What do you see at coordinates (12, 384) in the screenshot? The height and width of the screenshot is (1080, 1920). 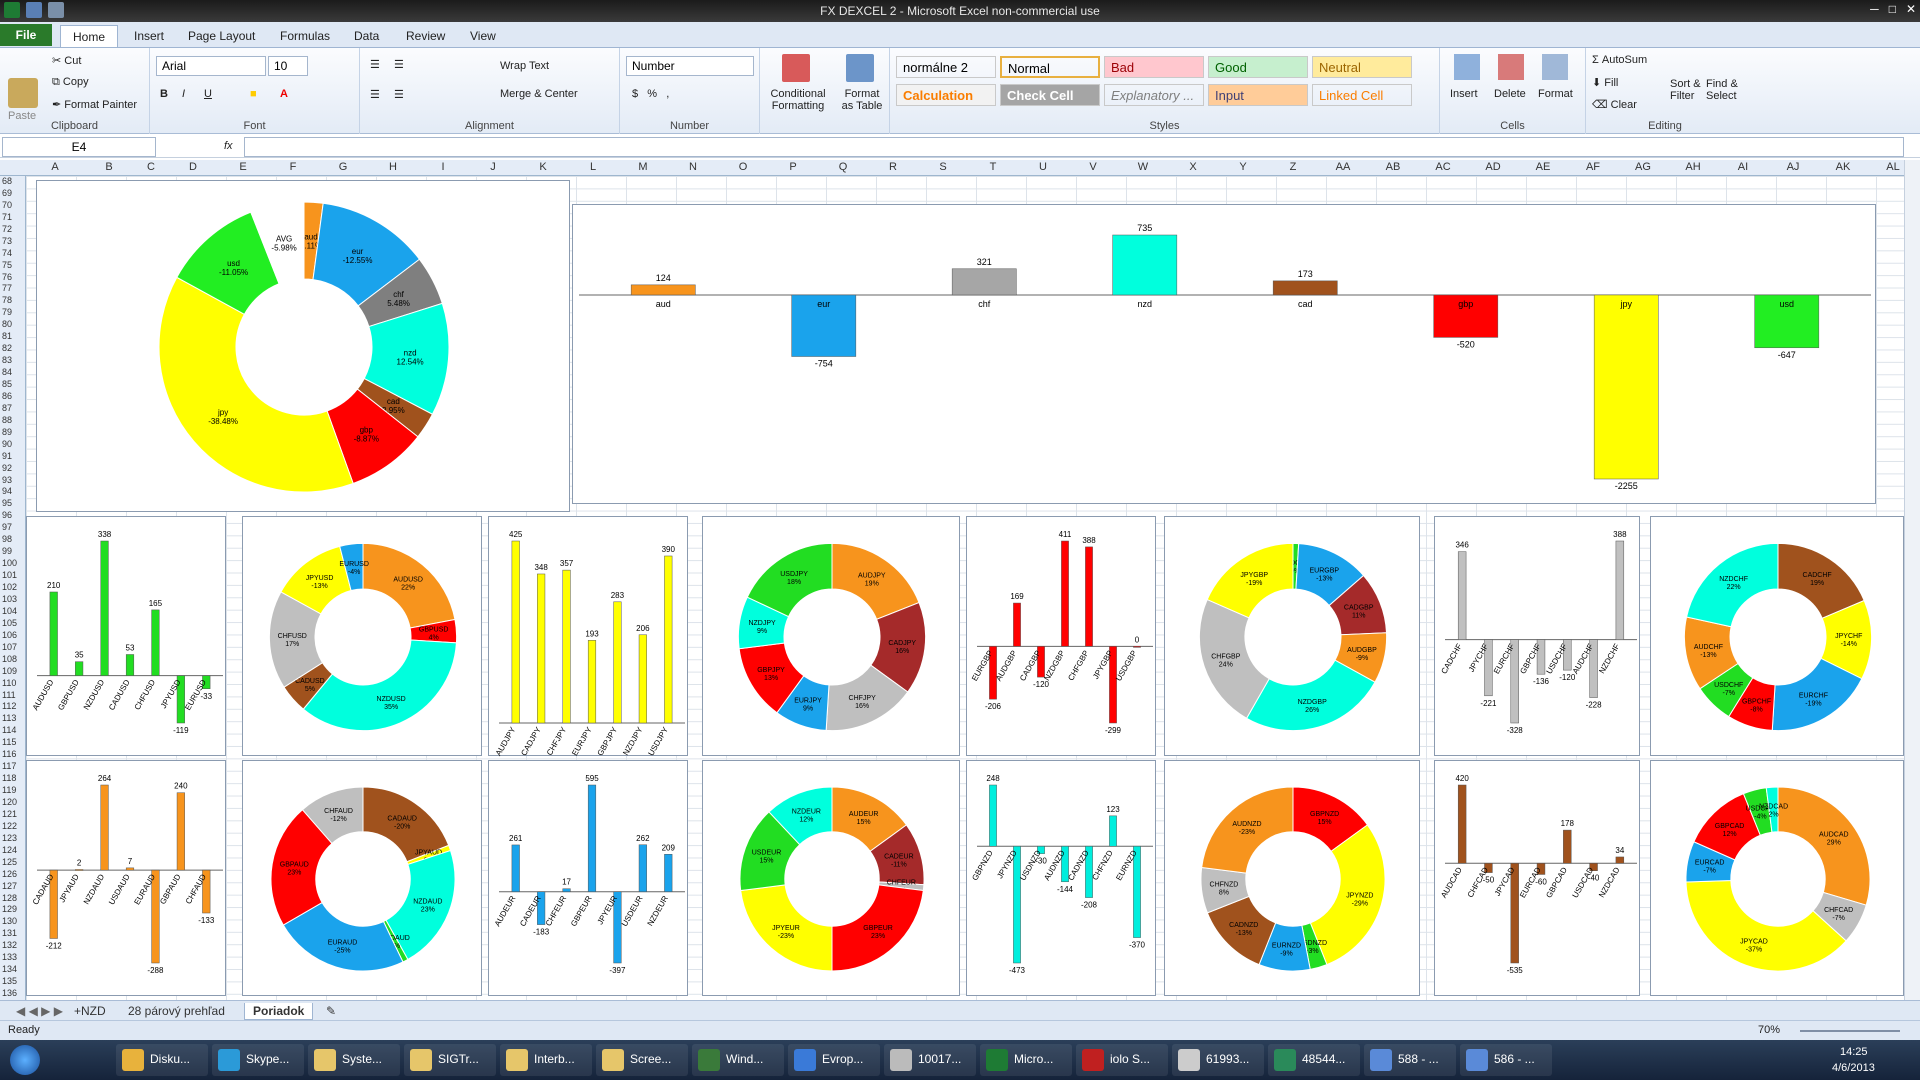 I see `row-header: 85` at bounding box center [12, 384].